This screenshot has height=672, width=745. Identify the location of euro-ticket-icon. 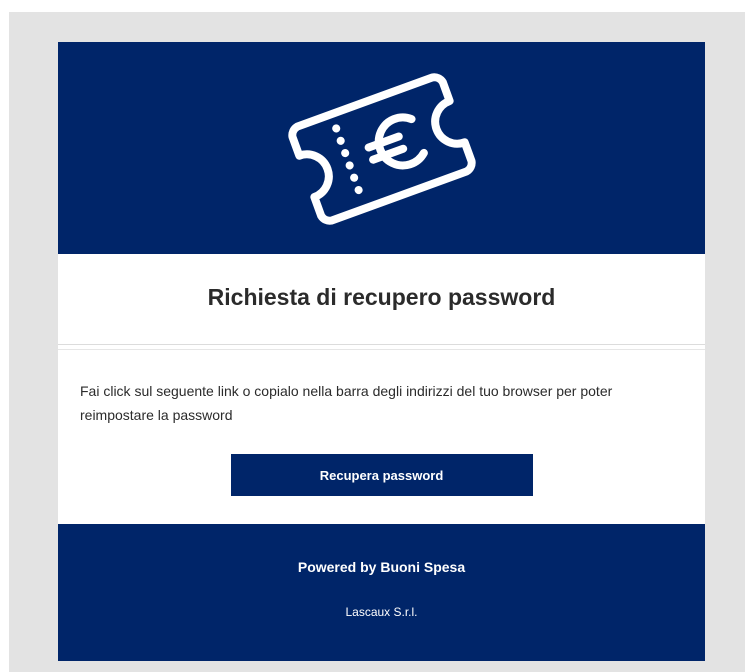
(382, 148).